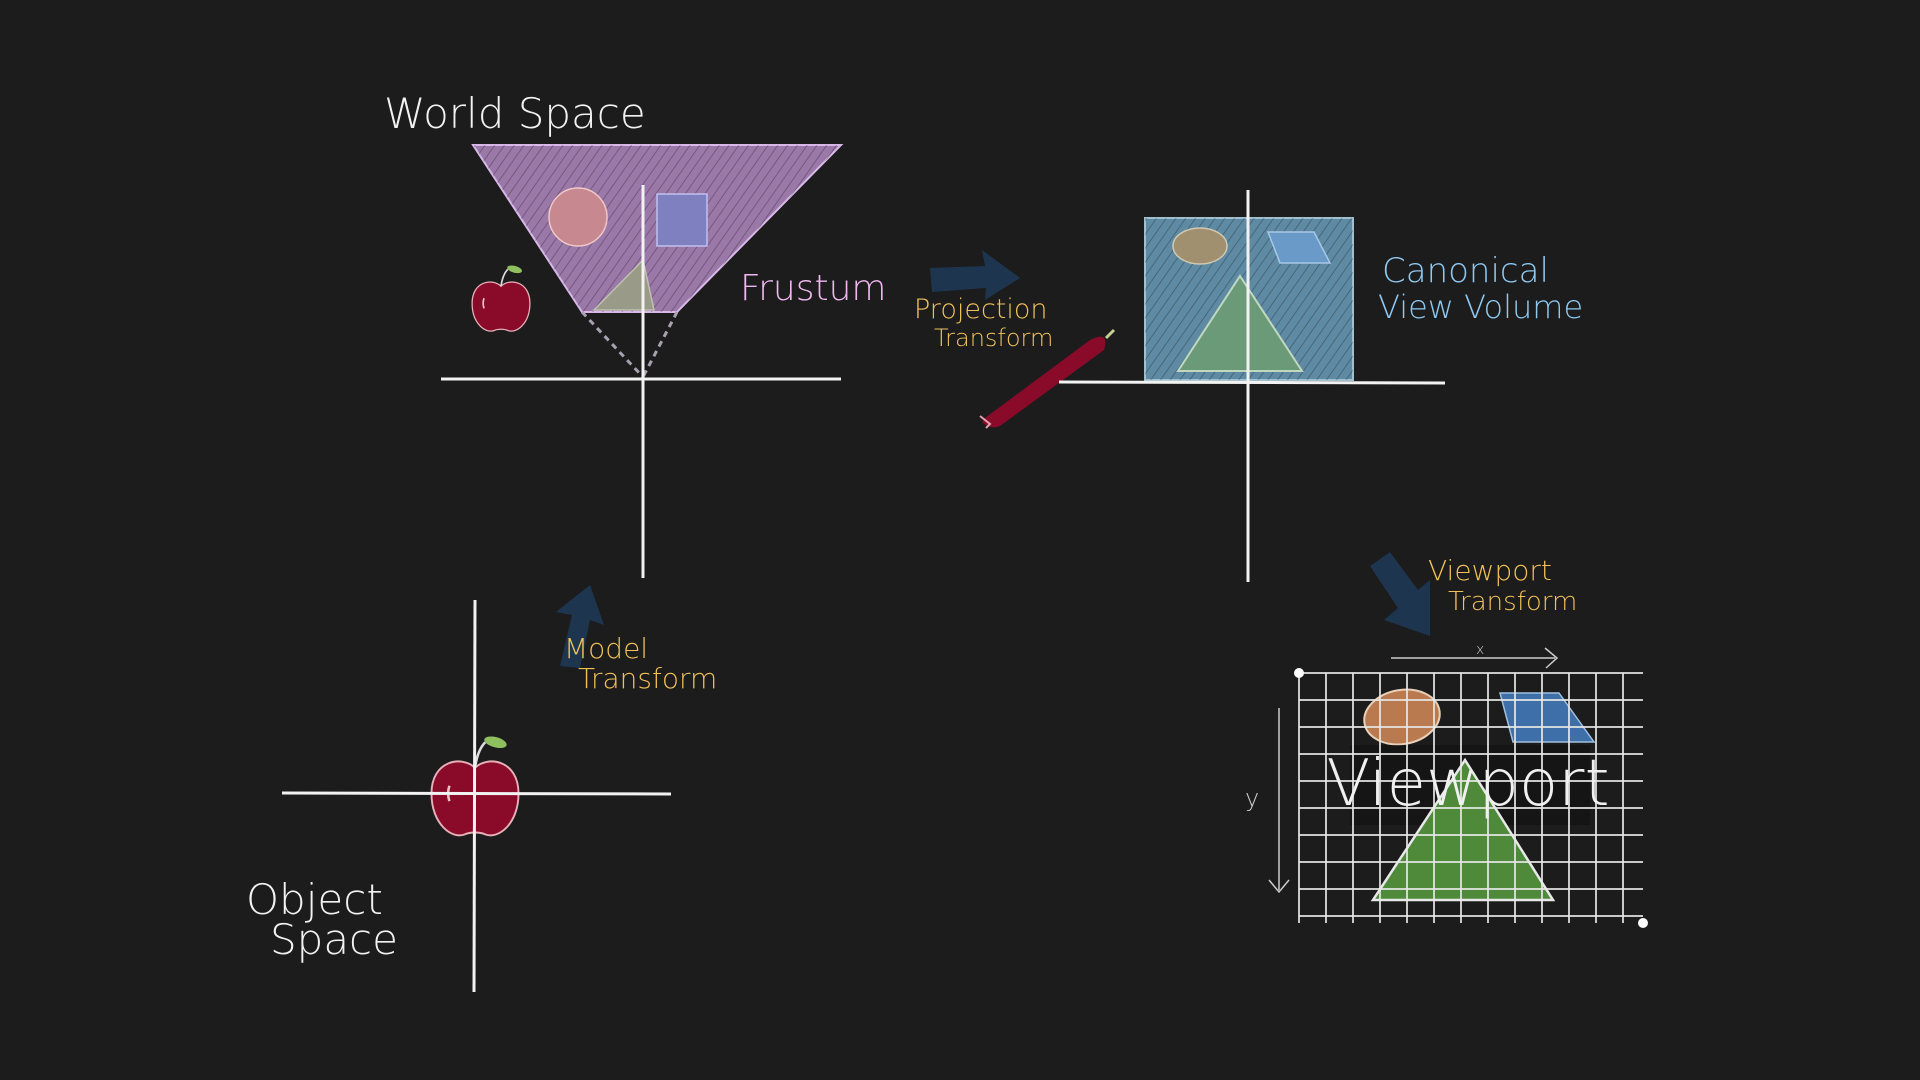  I want to click on apple-icon, so click(501, 297).